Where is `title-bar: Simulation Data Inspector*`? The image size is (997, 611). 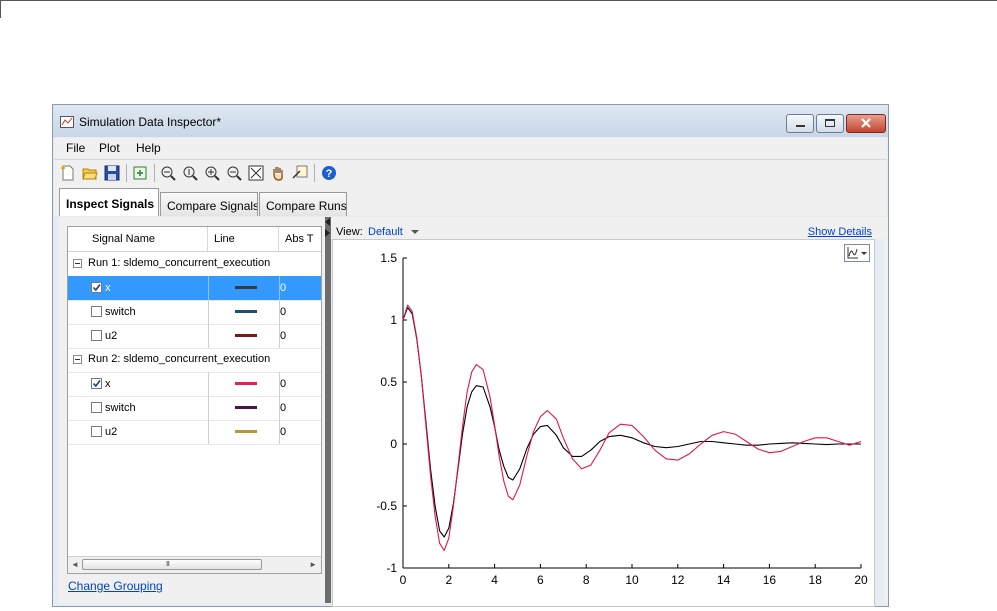 title-bar: Simulation Data Inspector* is located at coordinates (470, 121).